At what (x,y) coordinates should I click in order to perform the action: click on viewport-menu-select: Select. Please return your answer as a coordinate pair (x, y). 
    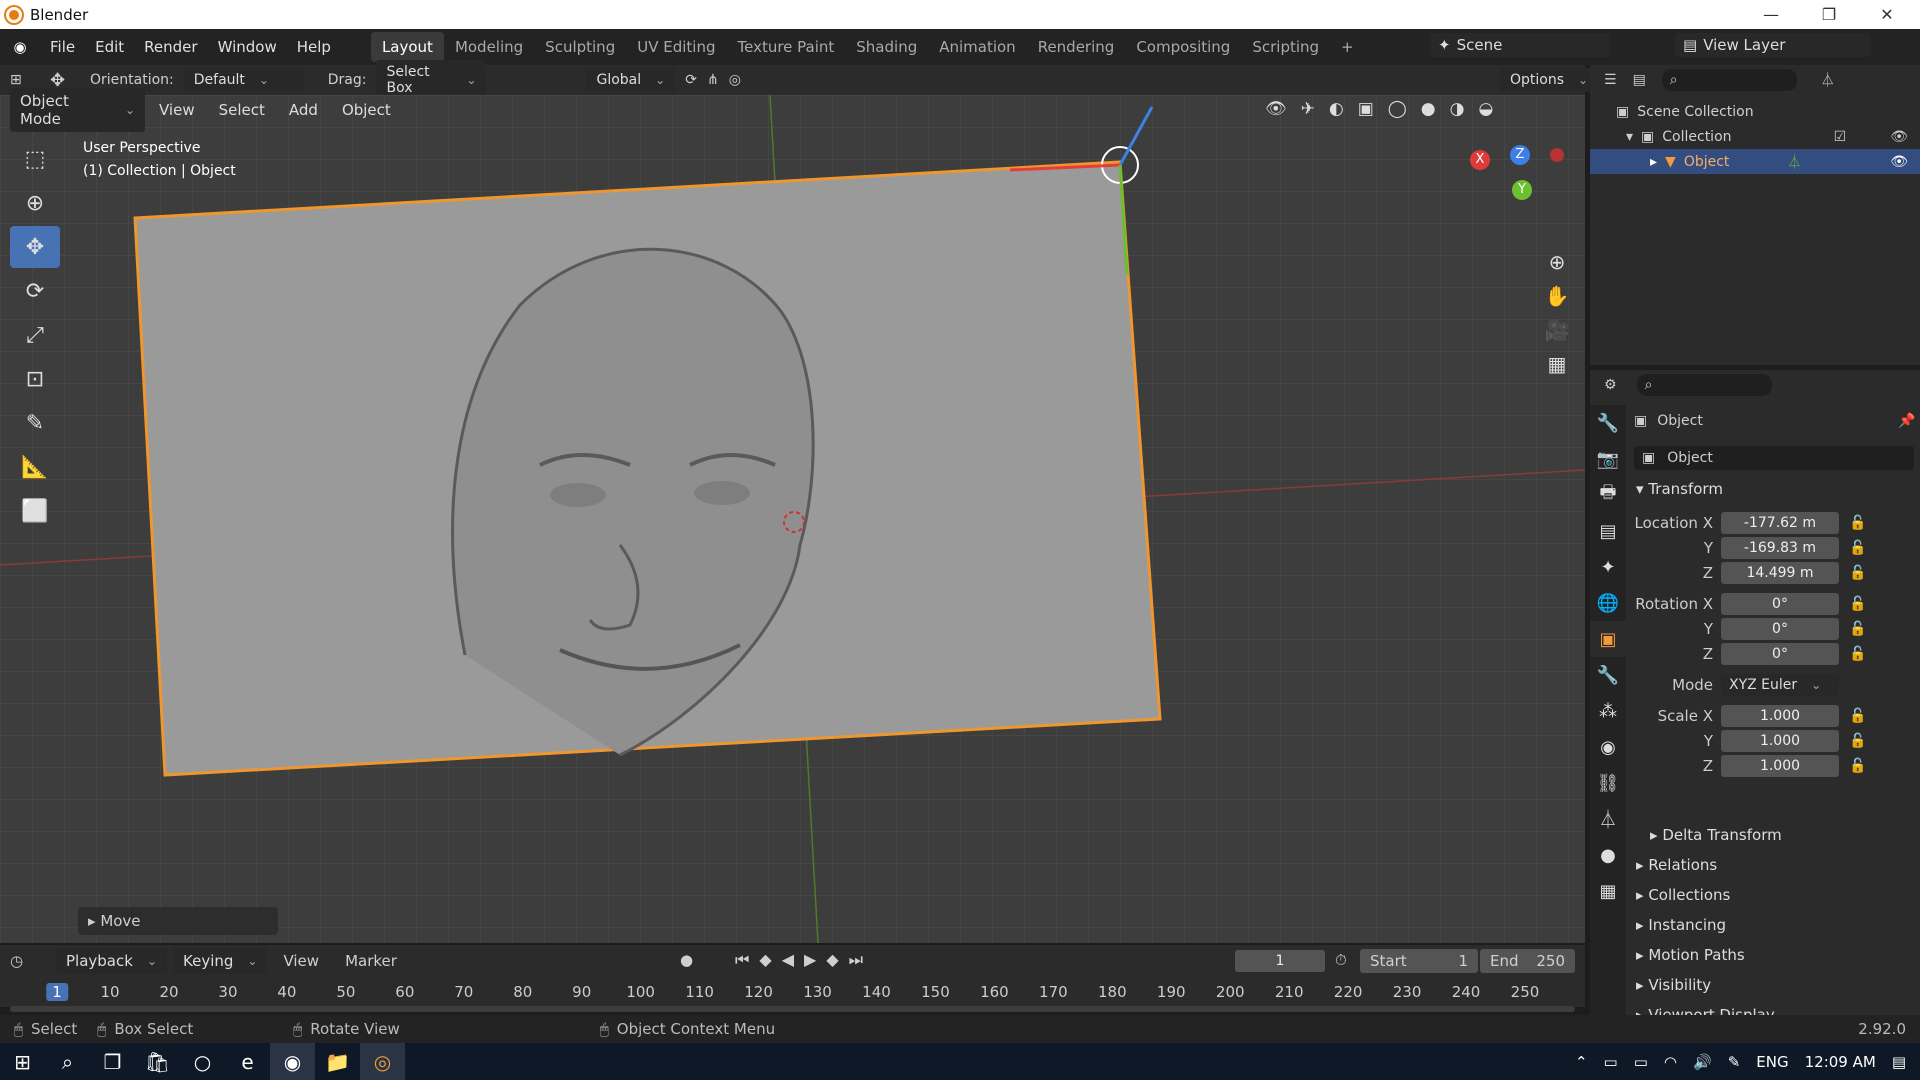
    Looking at the image, I should click on (242, 110).